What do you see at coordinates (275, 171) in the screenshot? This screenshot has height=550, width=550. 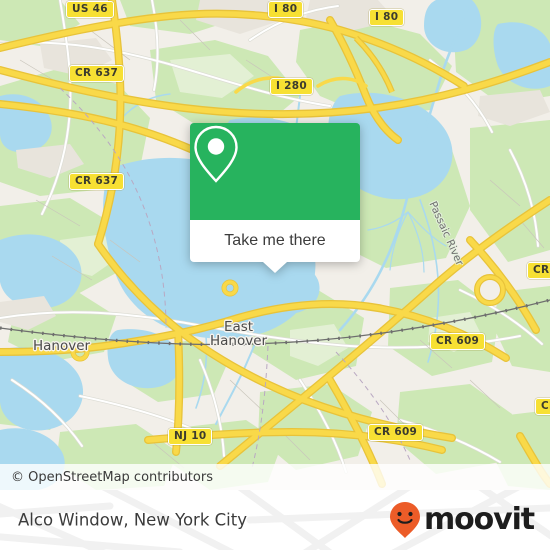 I see `callout-header` at bounding box center [275, 171].